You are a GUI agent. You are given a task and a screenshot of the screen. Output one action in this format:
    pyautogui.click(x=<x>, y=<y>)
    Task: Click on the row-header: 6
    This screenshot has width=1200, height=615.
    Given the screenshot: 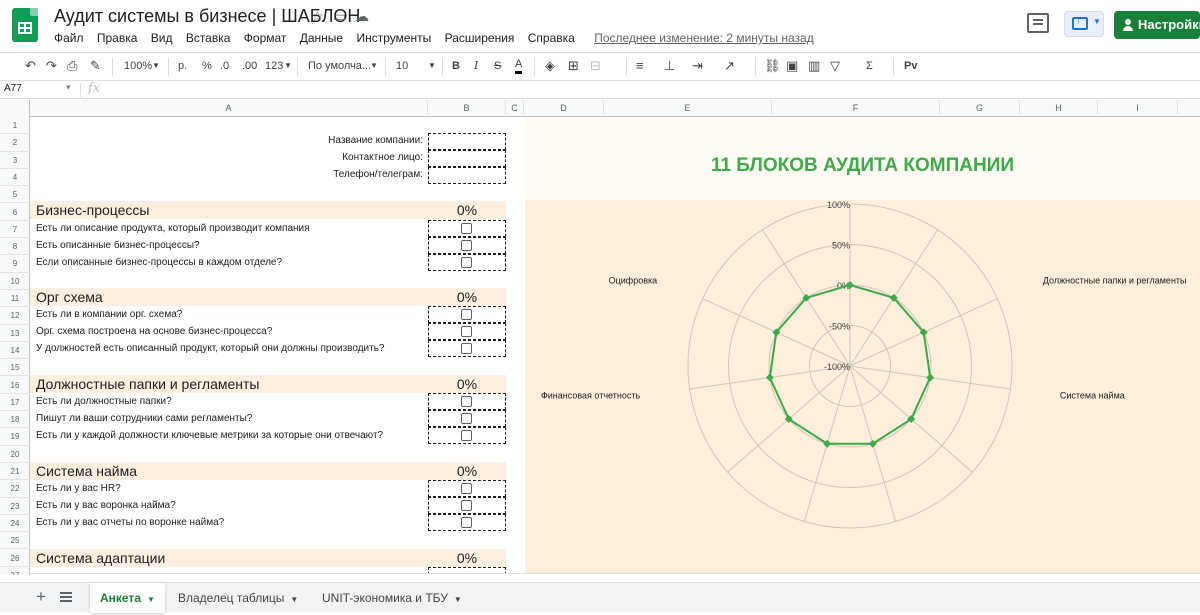 What is the action you would take?
    pyautogui.click(x=15, y=212)
    